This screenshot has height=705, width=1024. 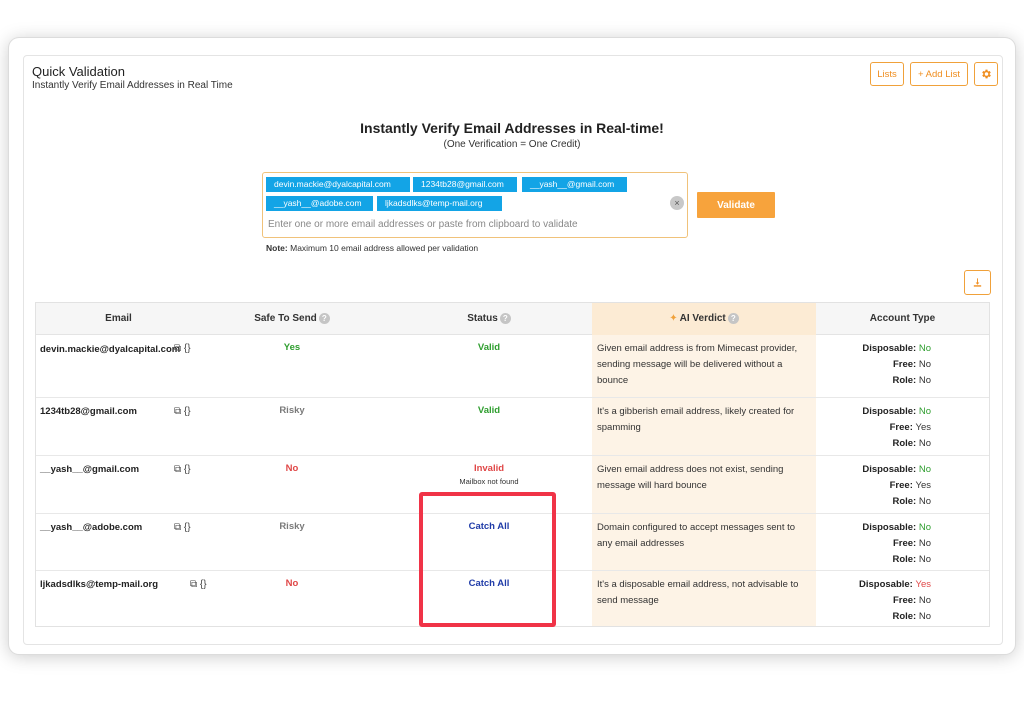 I want to click on sparkle-icon: ✦, so click(x=673, y=318).